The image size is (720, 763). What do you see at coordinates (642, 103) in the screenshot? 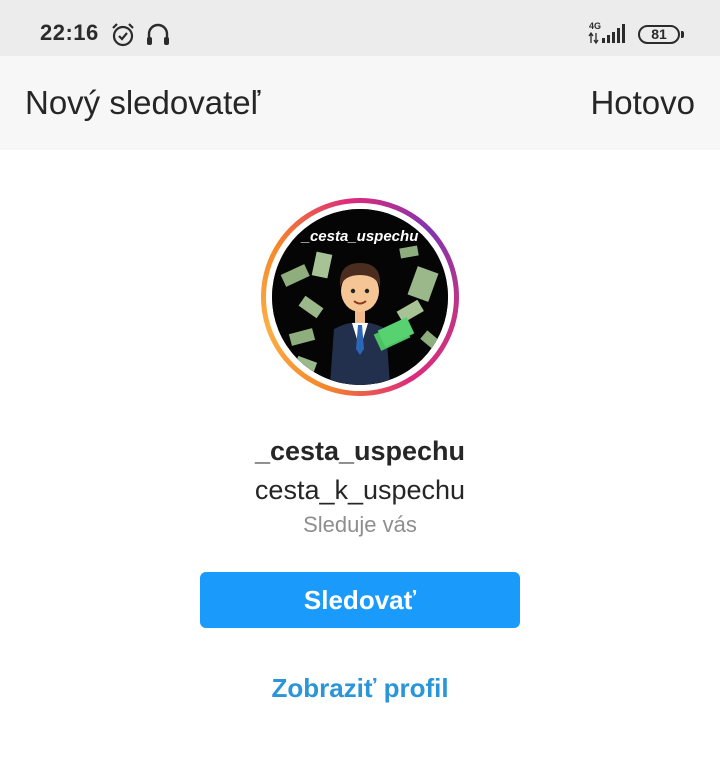
I see `done-button: Hotovo` at bounding box center [642, 103].